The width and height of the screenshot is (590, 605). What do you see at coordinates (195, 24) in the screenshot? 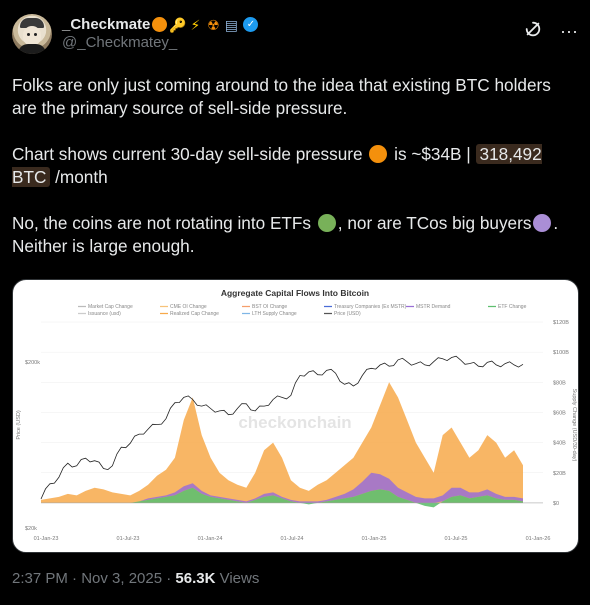
I see `lightning-icon: ⚡` at bounding box center [195, 24].